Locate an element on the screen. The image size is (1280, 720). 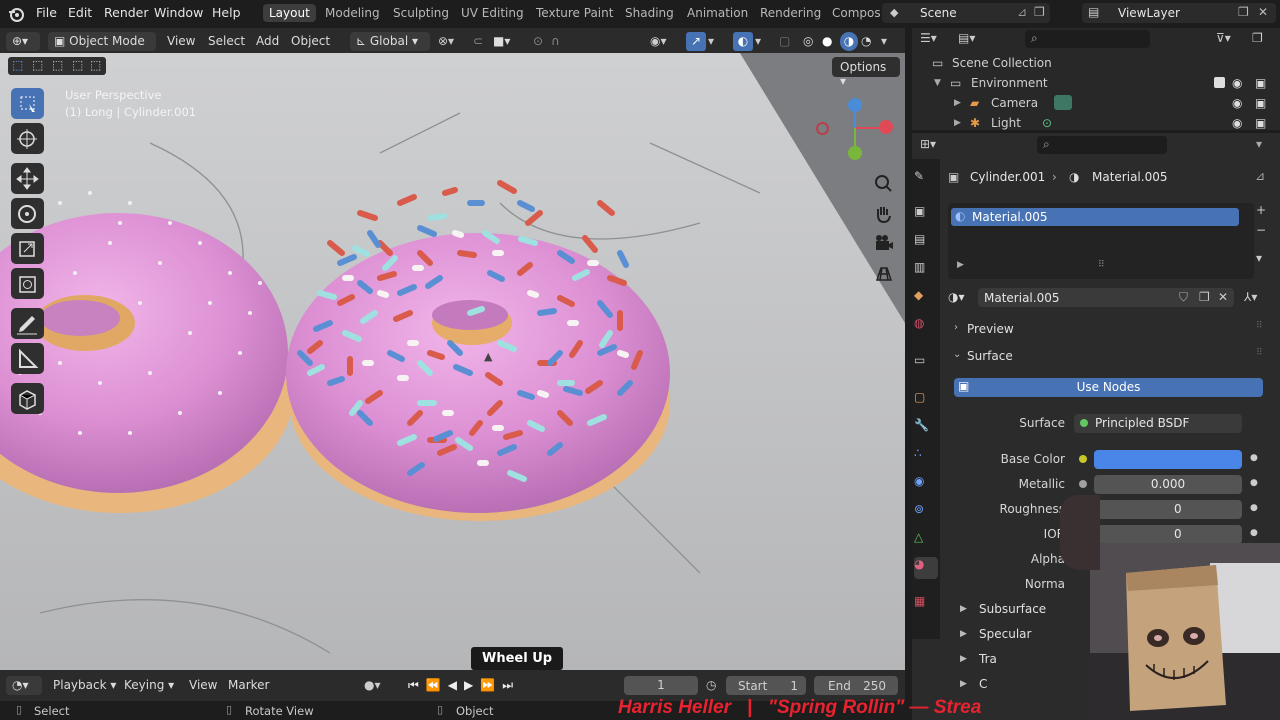
pin-icon: ⊿ is located at coordinates (1022, 12).